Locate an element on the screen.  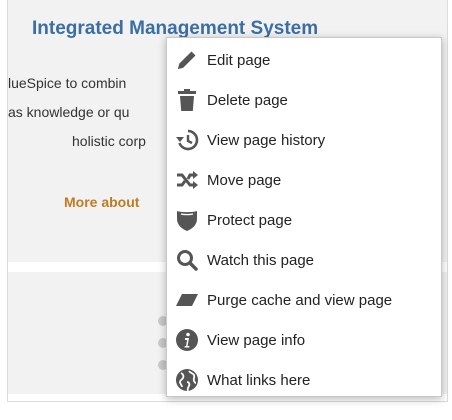
card-text-line-3: holistic corp is located at coordinates (109, 141).